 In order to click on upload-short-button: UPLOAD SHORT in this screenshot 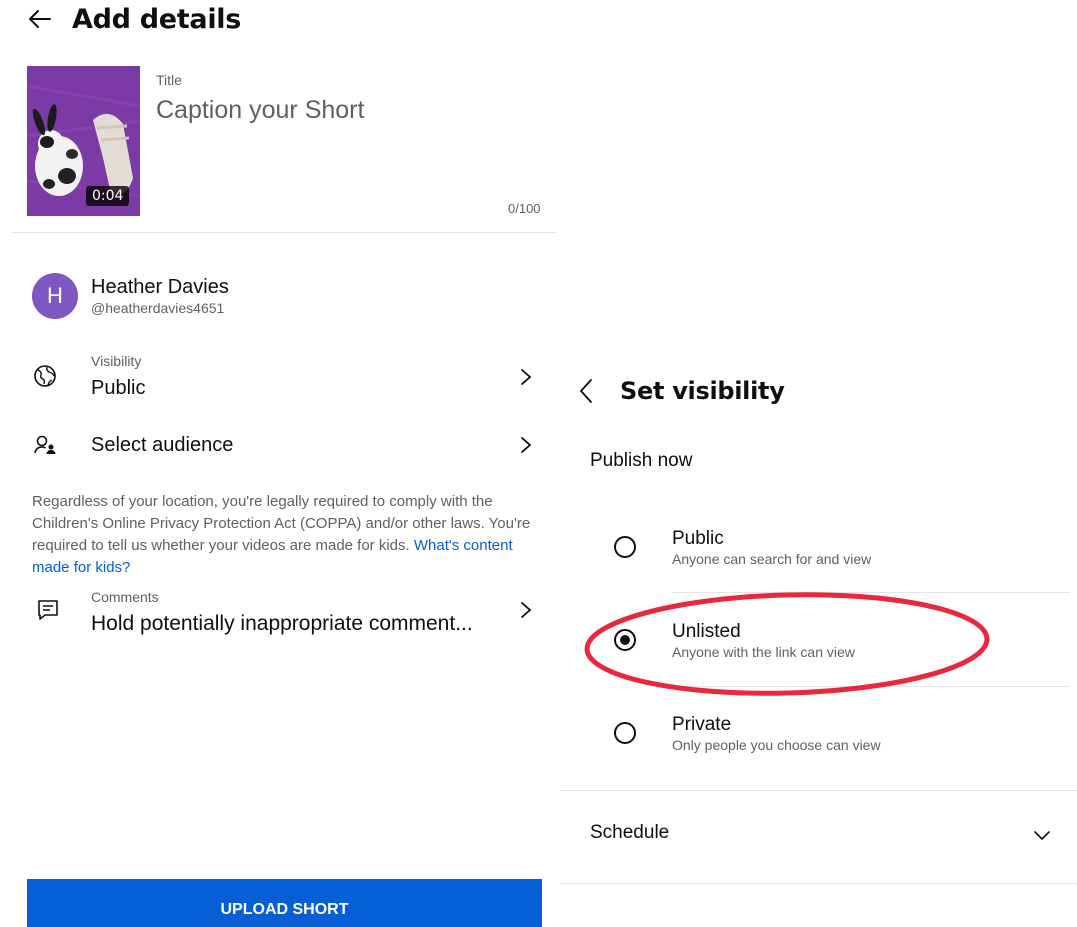, I will do `click(284, 903)`.